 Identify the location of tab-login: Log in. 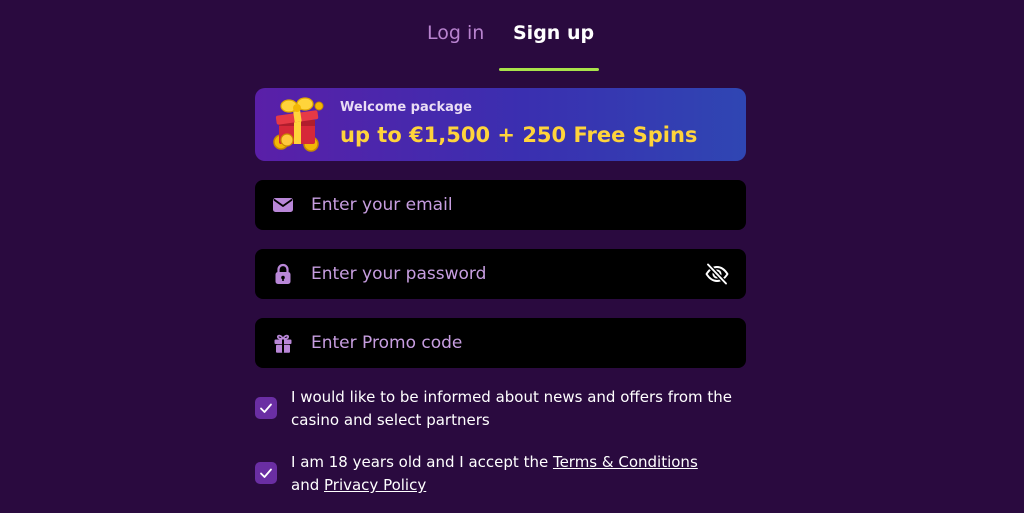
(455, 33).